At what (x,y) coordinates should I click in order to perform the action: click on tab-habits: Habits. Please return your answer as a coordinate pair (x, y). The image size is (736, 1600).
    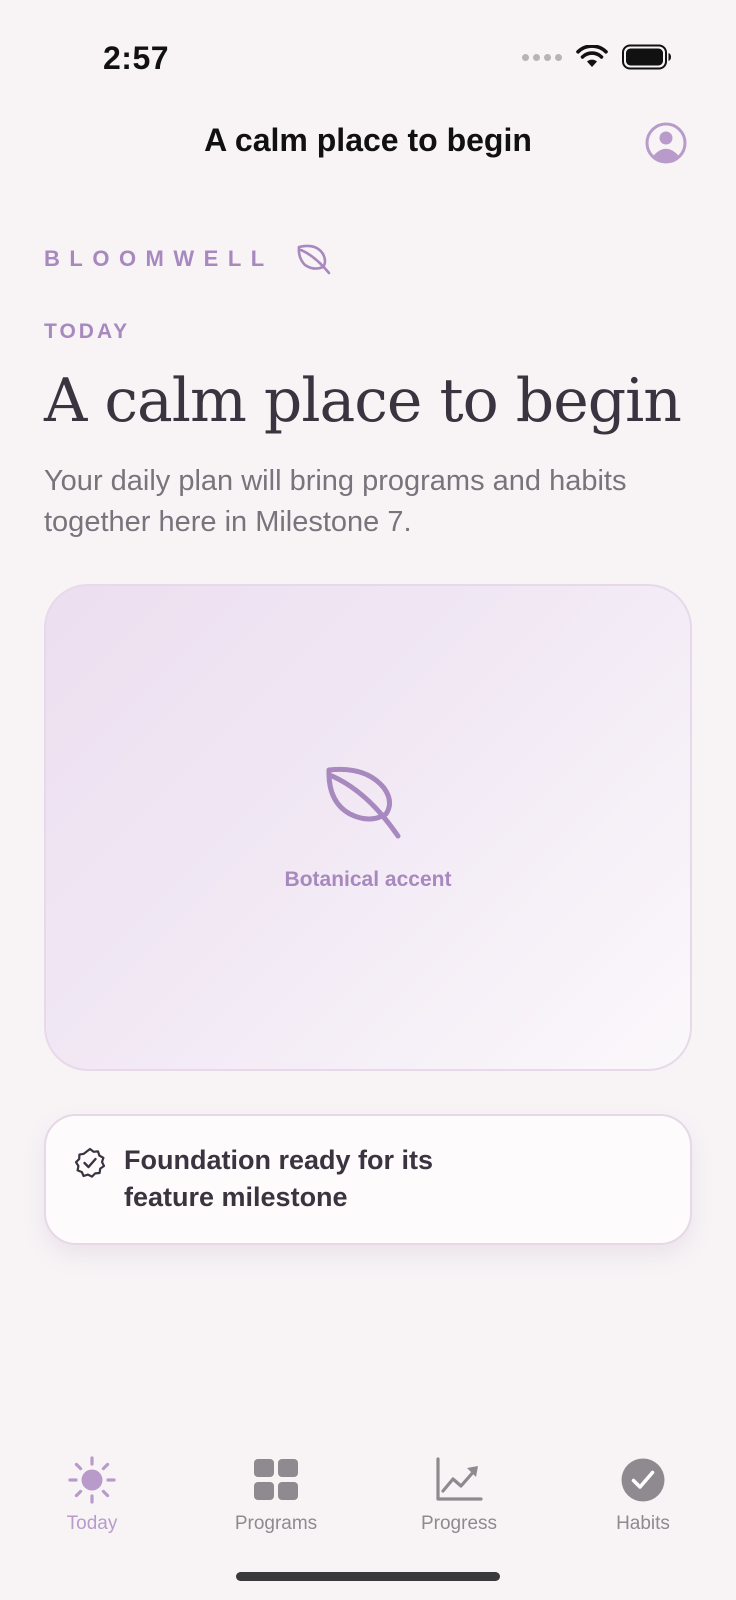
    Looking at the image, I should click on (643, 1495).